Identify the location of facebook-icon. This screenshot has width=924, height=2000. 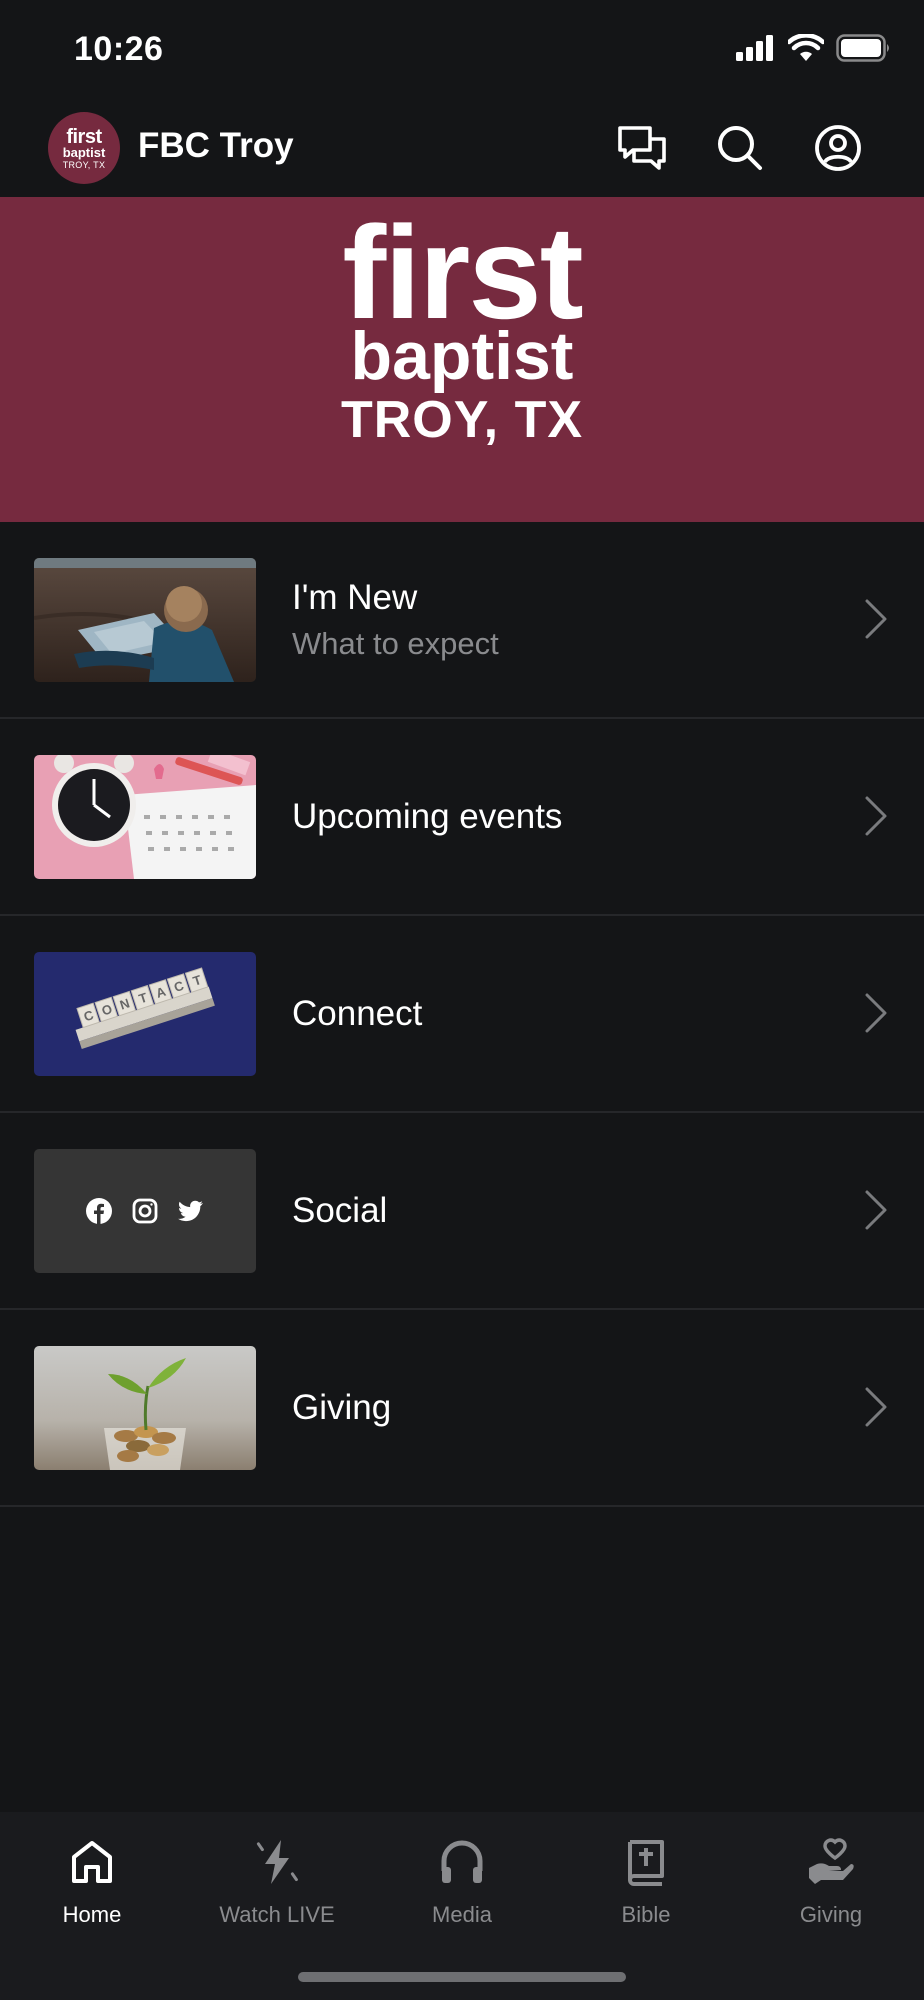
(99, 1211).